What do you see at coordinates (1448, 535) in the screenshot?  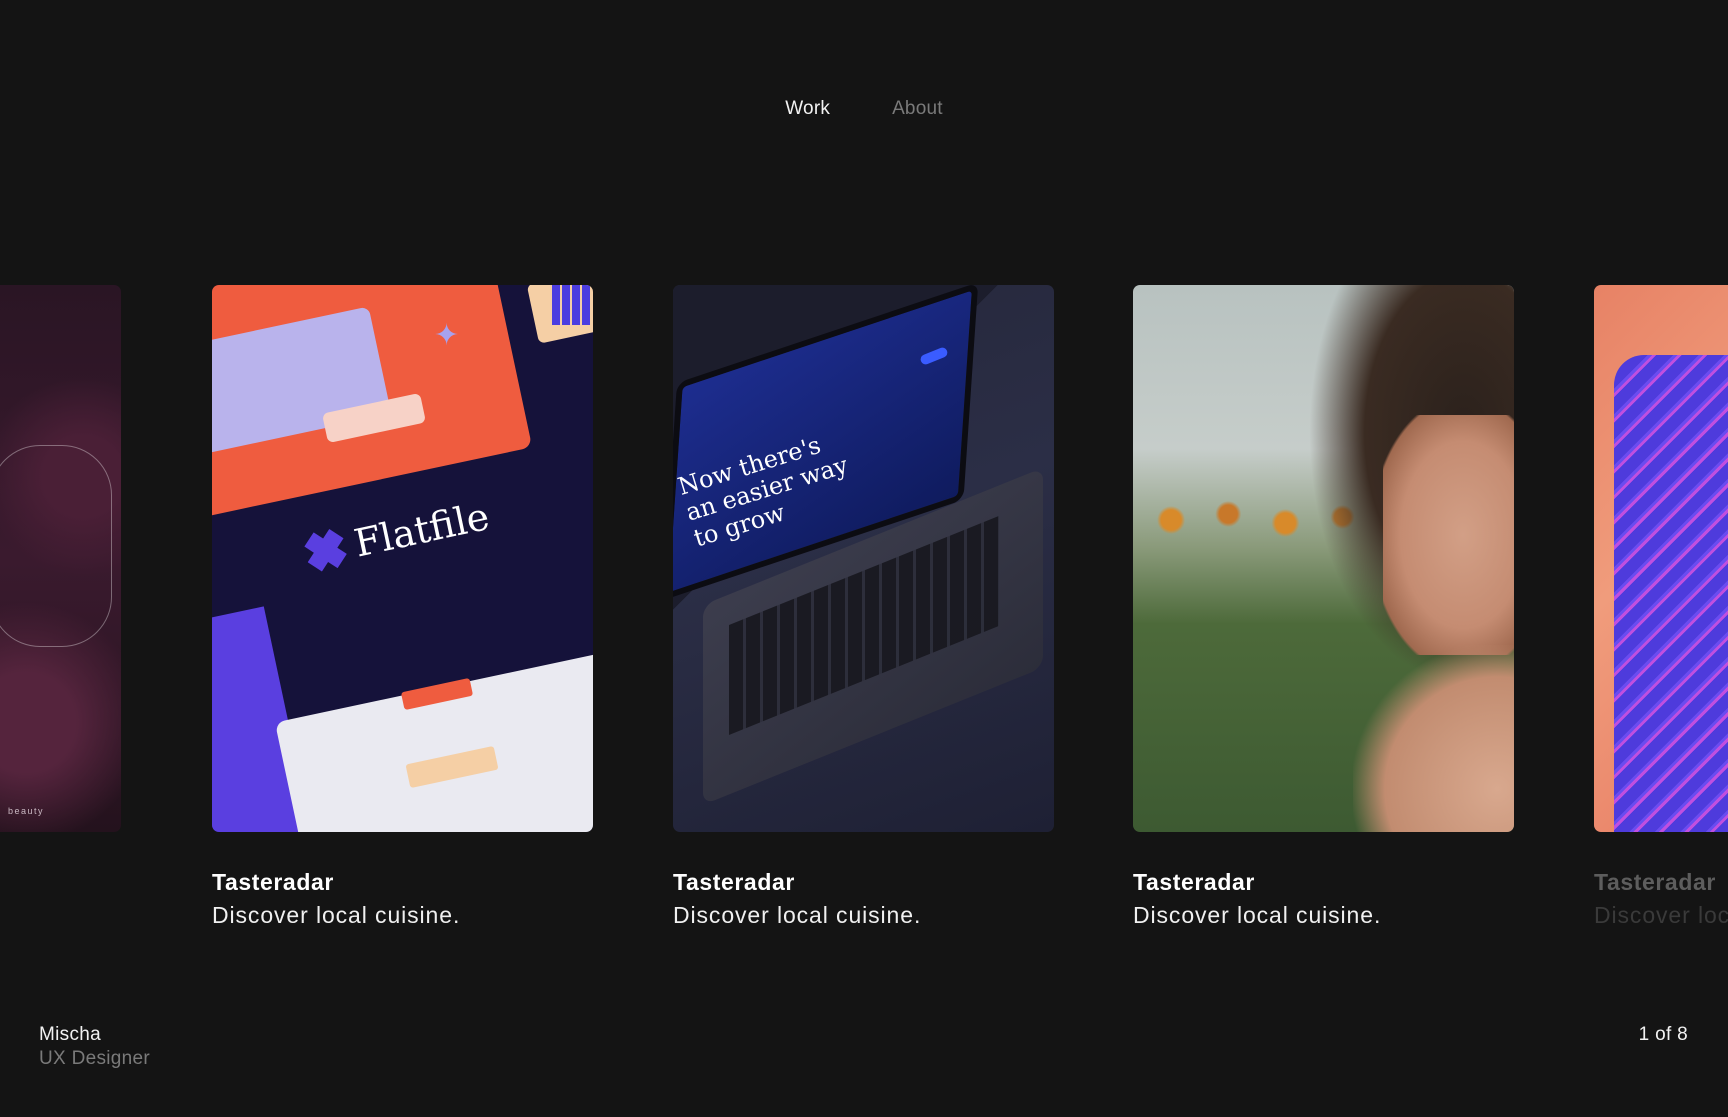 I see `face` at bounding box center [1448, 535].